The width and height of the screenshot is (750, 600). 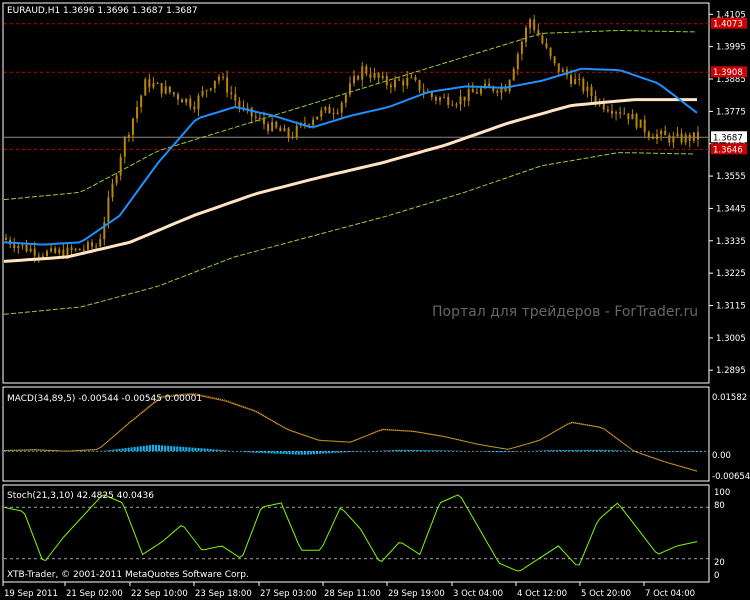 I want to click on macd-label-zero: 0.00, so click(x=721, y=456).